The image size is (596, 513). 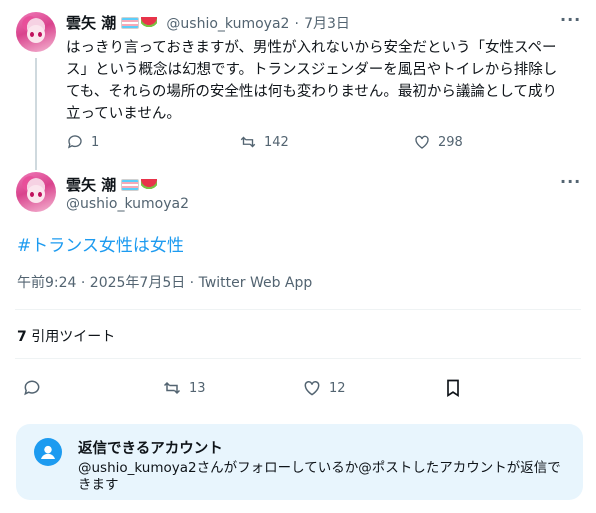 What do you see at coordinates (150, 449) in the screenshot?
I see `reply-restriction-title: 返信できるアカウント` at bounding box center [150, 449].